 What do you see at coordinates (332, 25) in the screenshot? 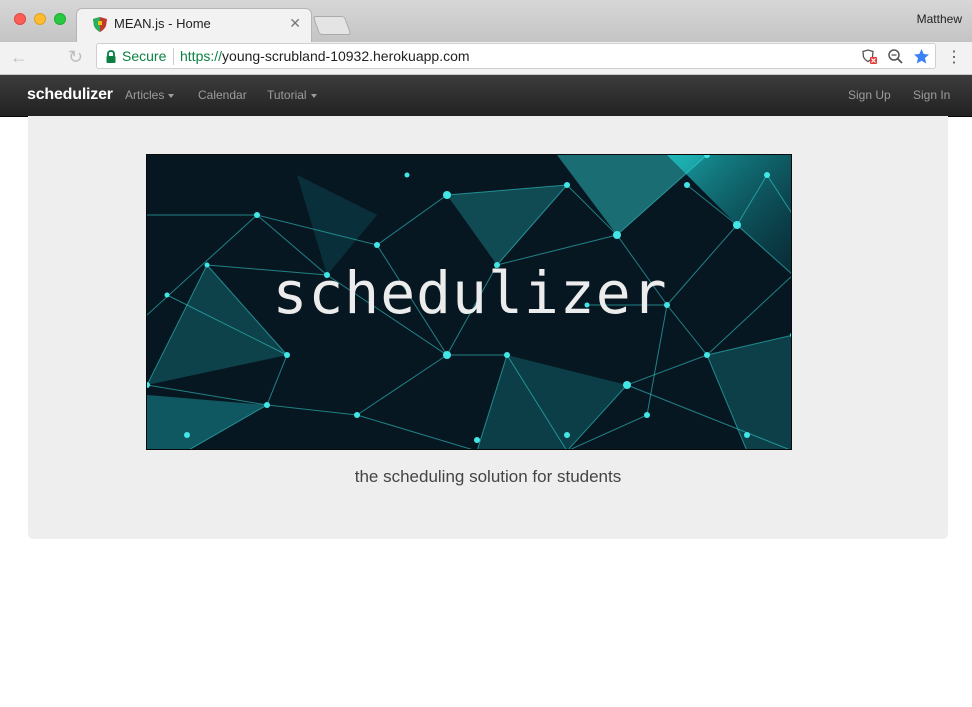
I see `new-tab-button` at bounding box center [332, 25].